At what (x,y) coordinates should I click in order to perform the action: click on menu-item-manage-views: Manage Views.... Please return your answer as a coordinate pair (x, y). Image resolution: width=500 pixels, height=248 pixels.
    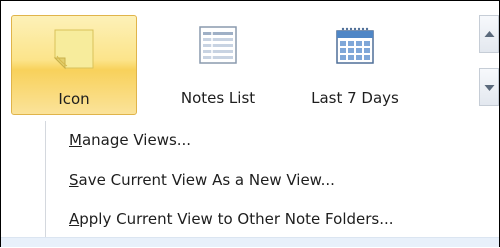
    Looking at the image, I should click on (130, 140).